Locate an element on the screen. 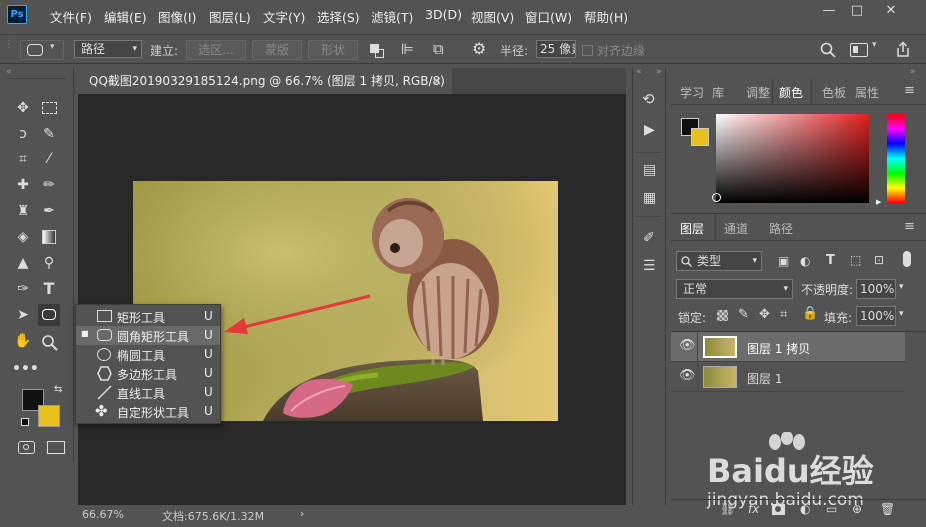 This screenshot has height=527, width=926. opacity-input: 100% is located at coordinates (876, 289).